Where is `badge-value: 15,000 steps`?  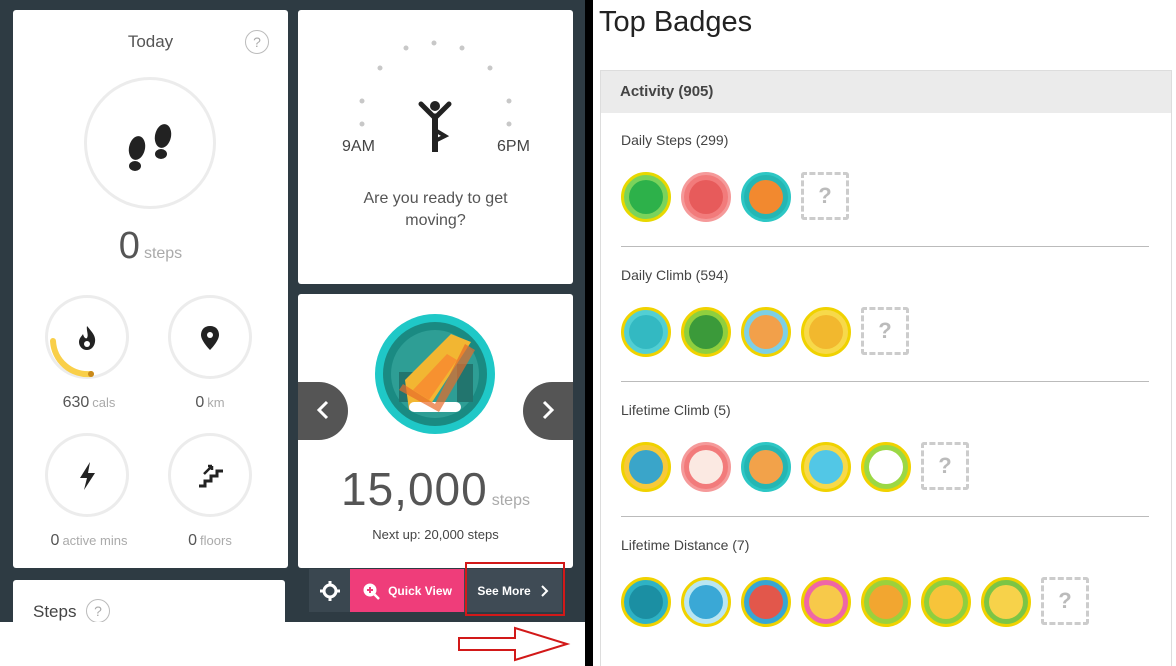 badge-value: 15,000 steps is located at coordinates (435, 489).